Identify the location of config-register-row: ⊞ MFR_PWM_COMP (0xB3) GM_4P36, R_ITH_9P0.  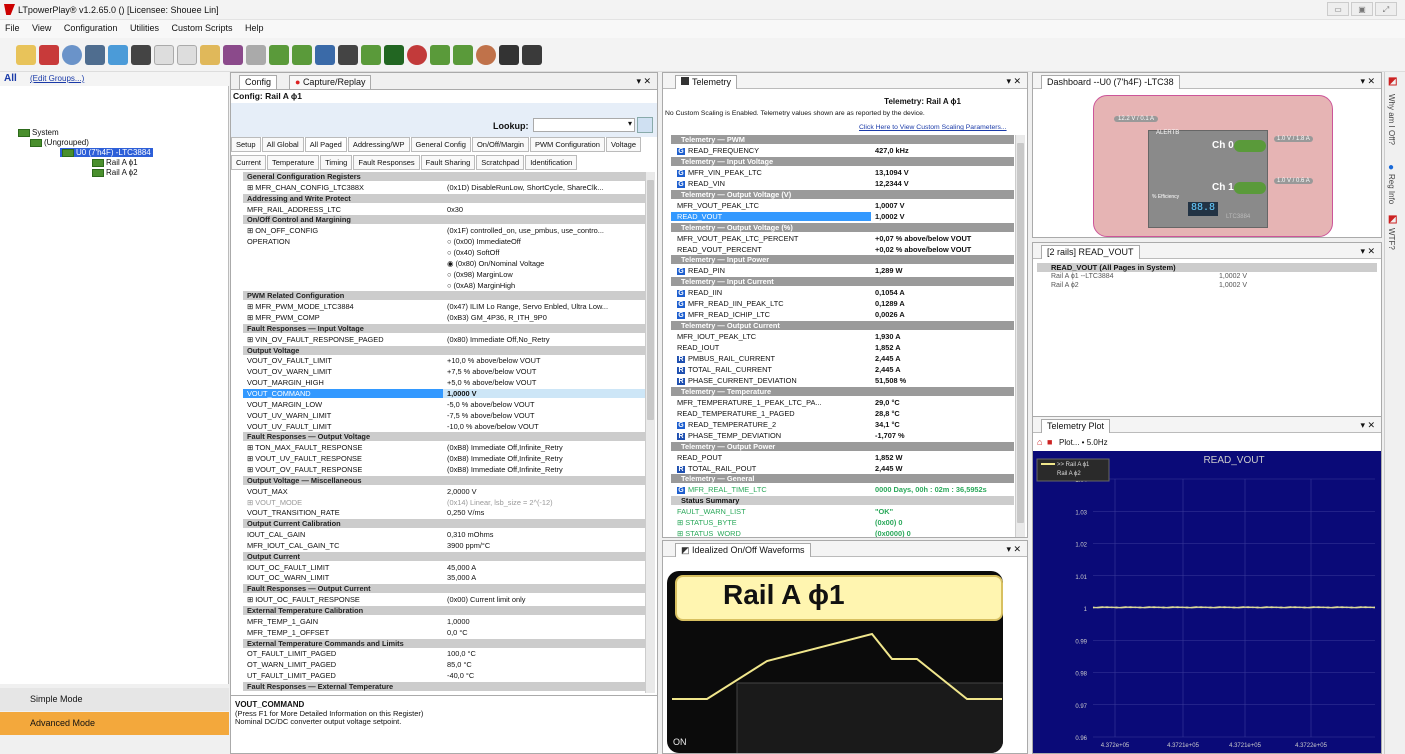
(444, 317).